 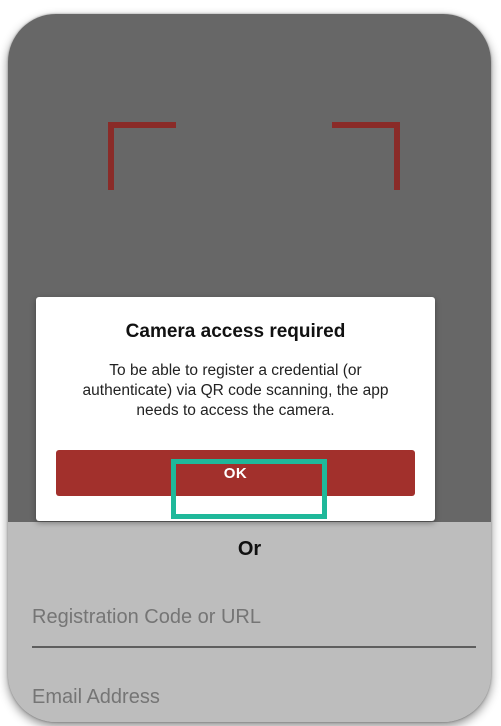 What do you see at coordinates (235, 473) in the screenshot?
I see `ok-button: OK` at bounding box center [235, 473].